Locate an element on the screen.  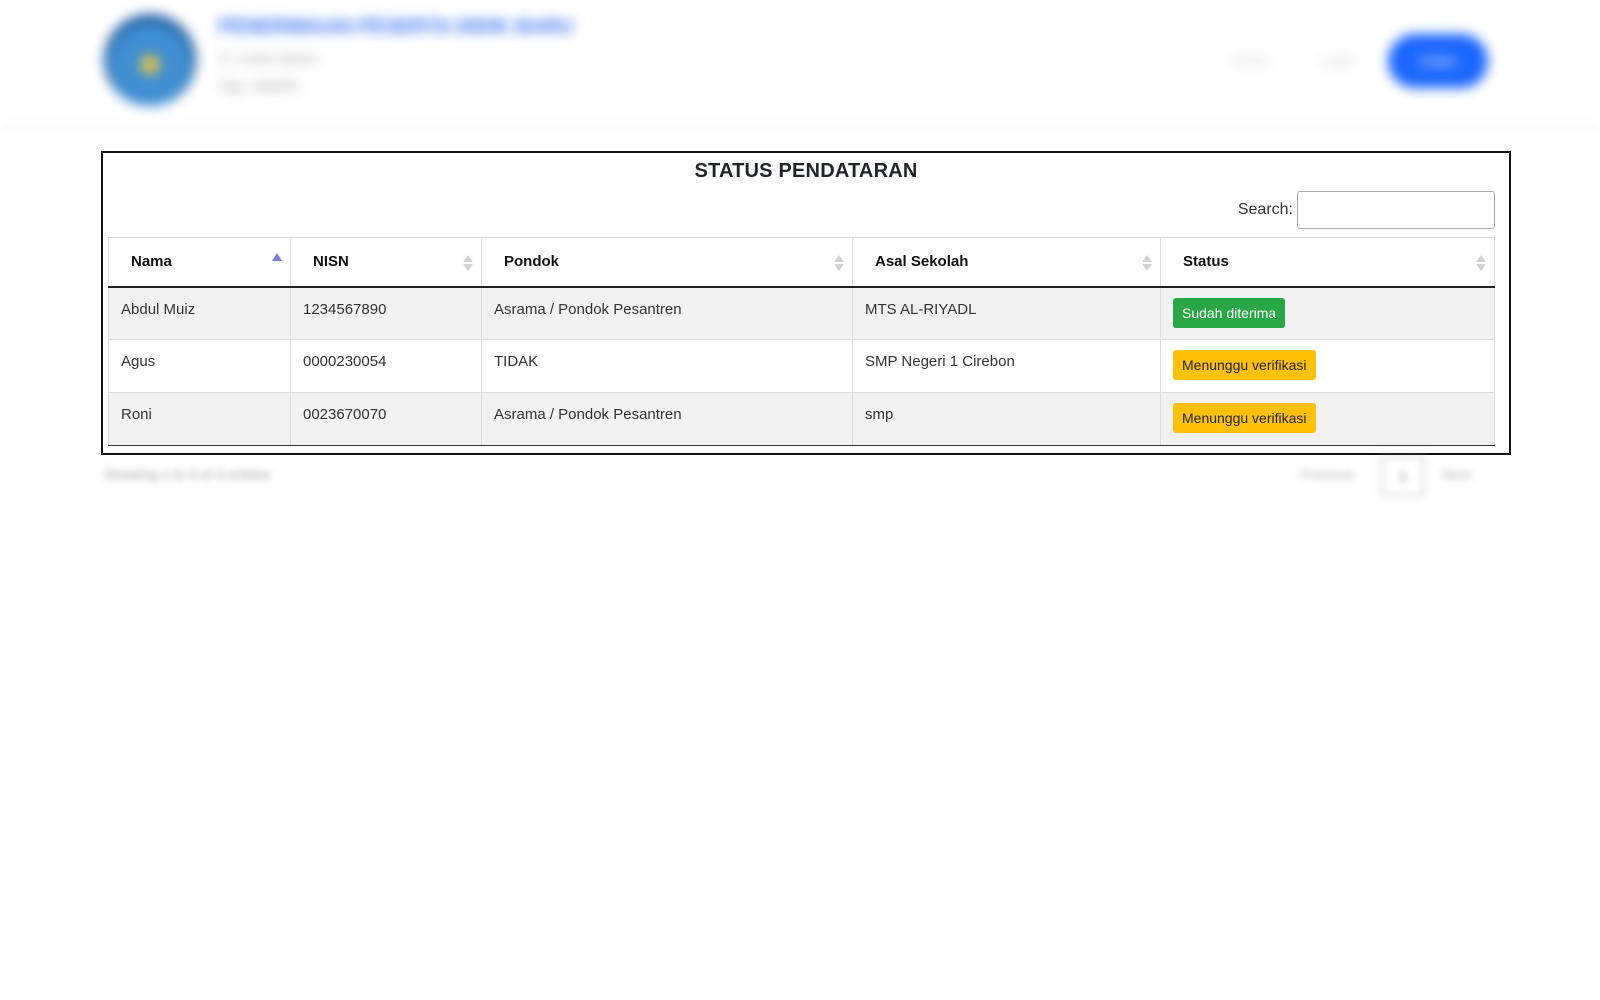
column-header-asal-sekolah: Asal Sekolah is located at coordinates (1006, 262).